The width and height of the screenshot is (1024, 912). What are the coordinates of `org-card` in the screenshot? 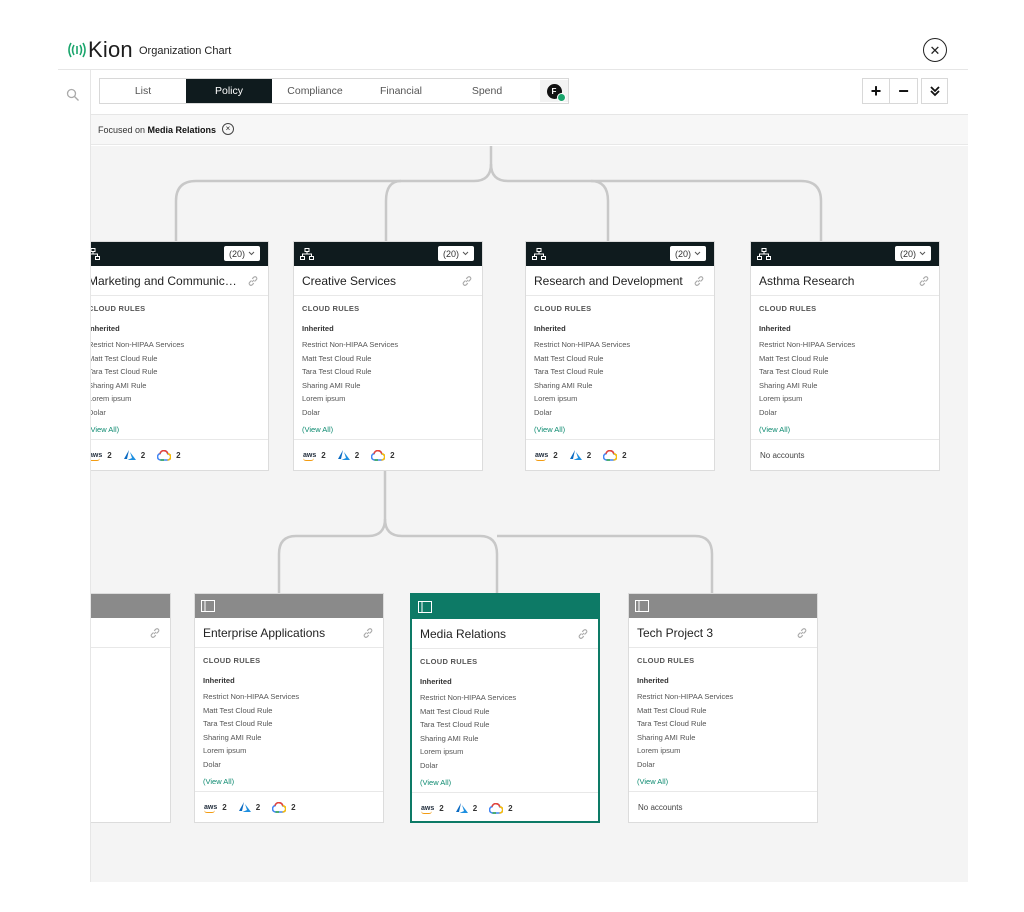 It's located at (131, 708).